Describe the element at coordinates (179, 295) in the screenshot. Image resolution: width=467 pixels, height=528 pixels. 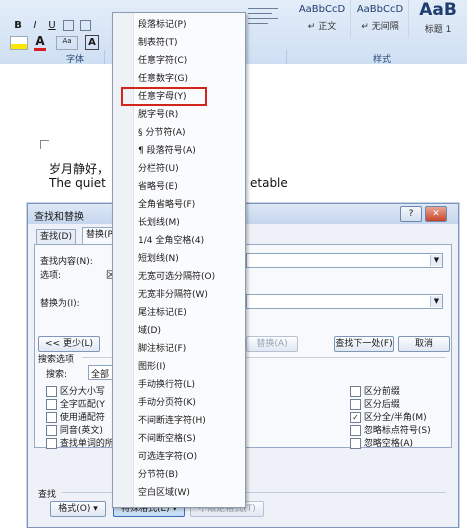
I see `menu-item: 无宽非分隔符(W)` at that location.